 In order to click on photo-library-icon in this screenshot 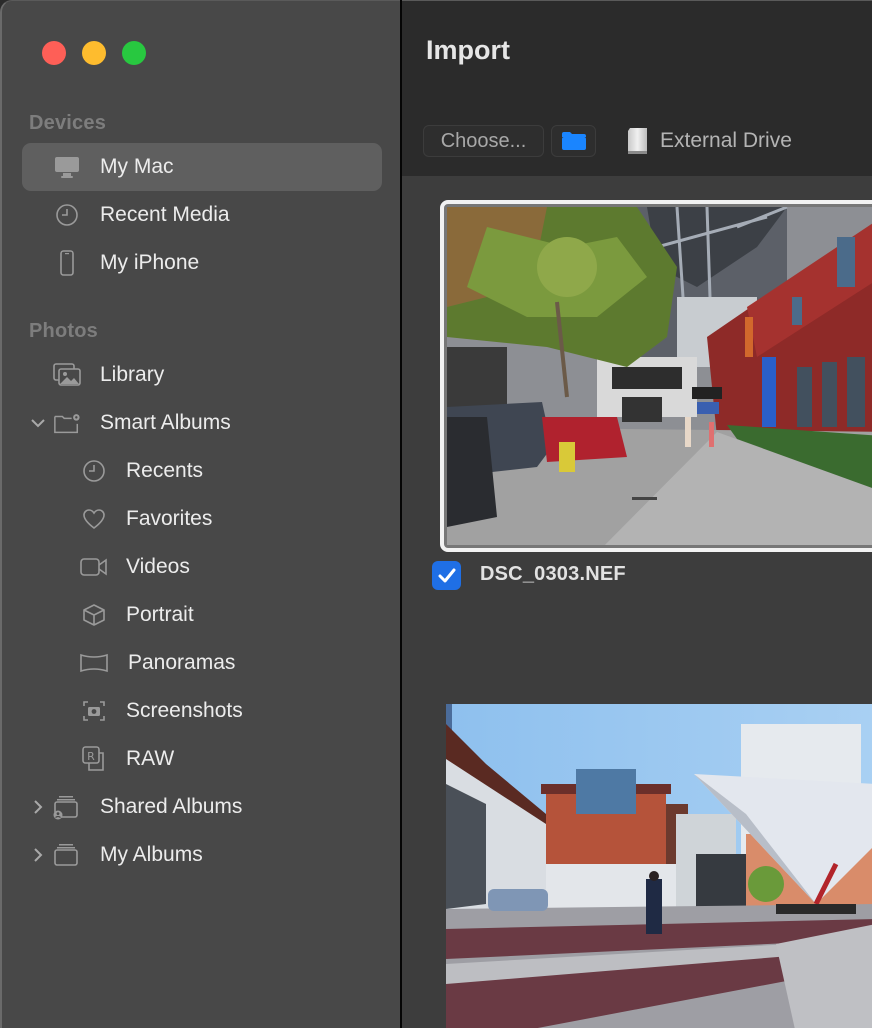, I will do `click(67, 375)`.